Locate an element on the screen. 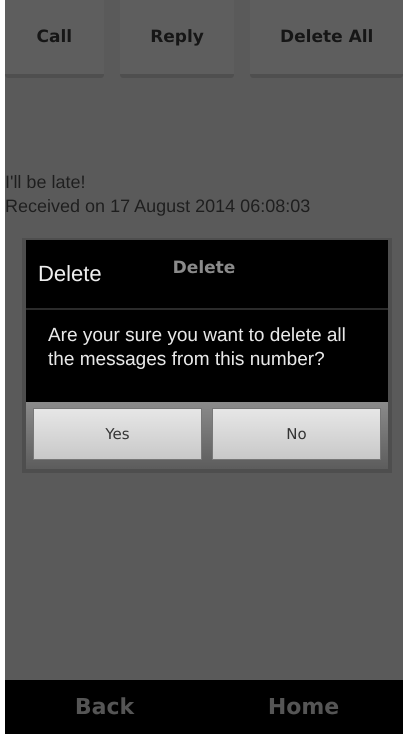 The width and height of the screenshot is (406, 734). toolbar-button: Call is located at coordinates (54, 39).